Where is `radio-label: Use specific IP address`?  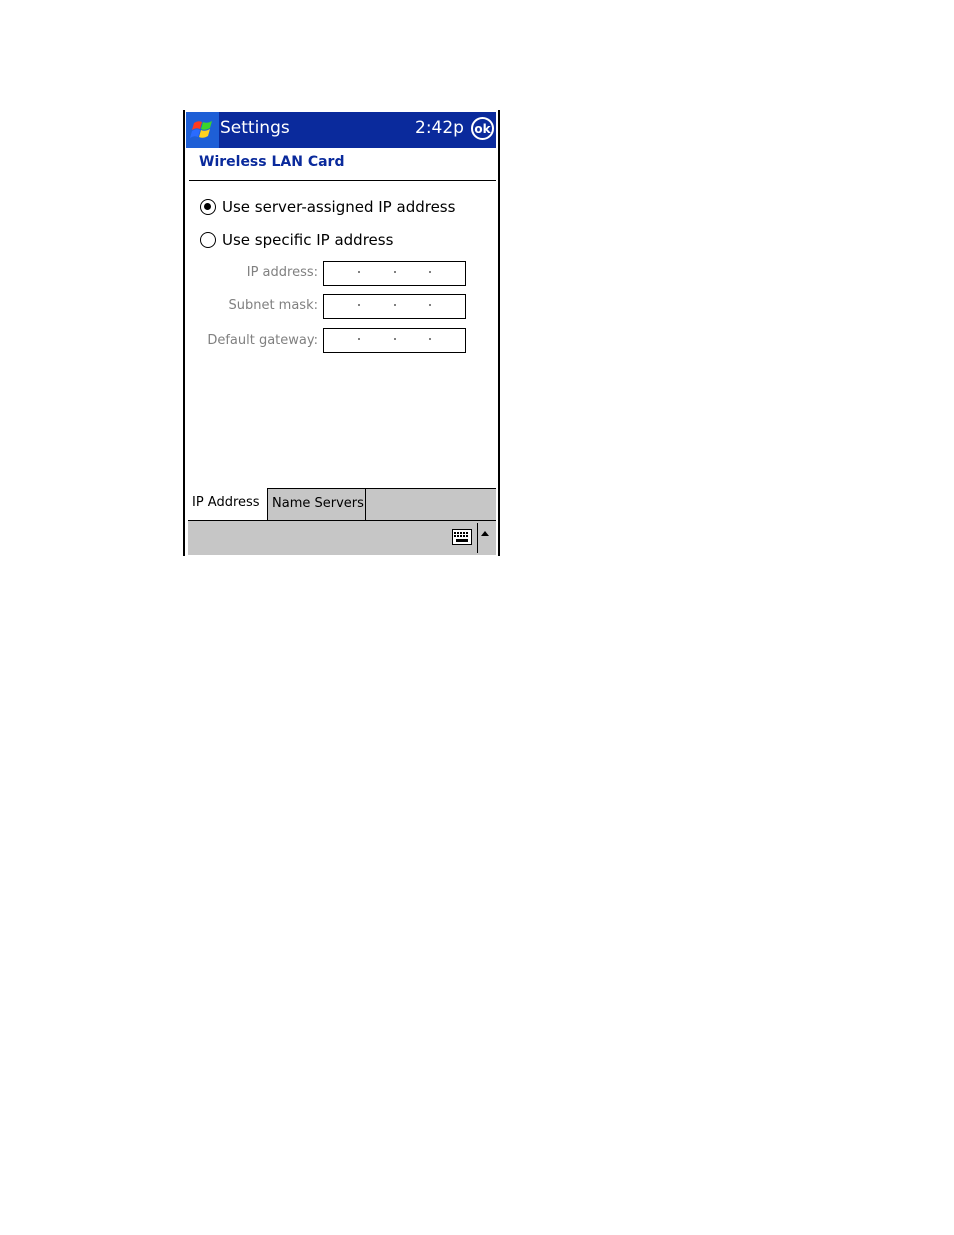
radio-label: Use specific IP address is located at coordinates (308, 240).